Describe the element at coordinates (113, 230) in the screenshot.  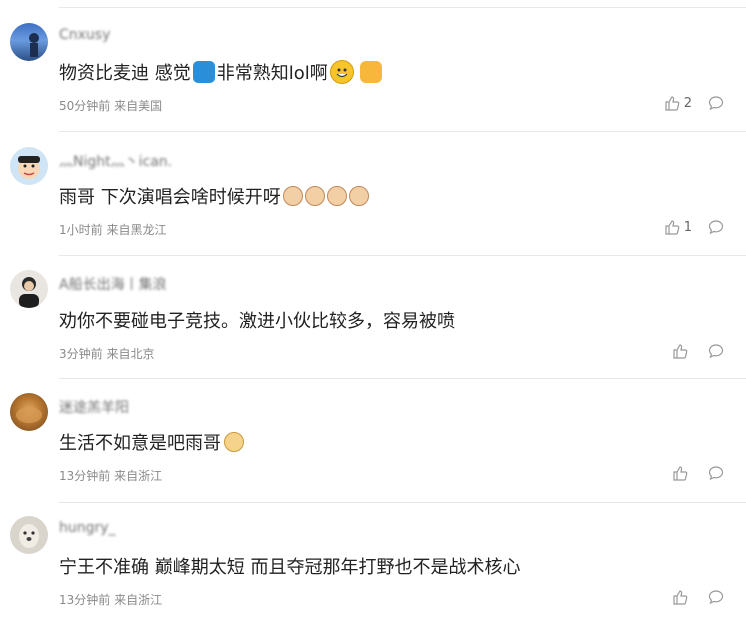
I see `comment-meta: 1小时前 来自黑龙江` at that location.